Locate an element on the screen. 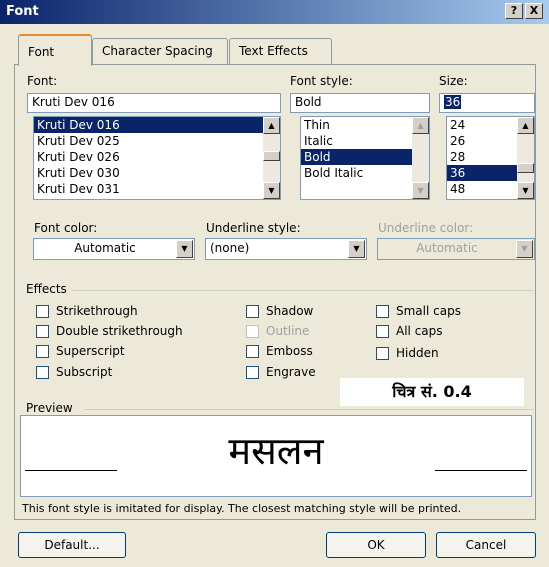 The width and height of the screenshot is (549, 567). font-list-scrollbar: ▲ ▼ is located at coordinates (271, 158).